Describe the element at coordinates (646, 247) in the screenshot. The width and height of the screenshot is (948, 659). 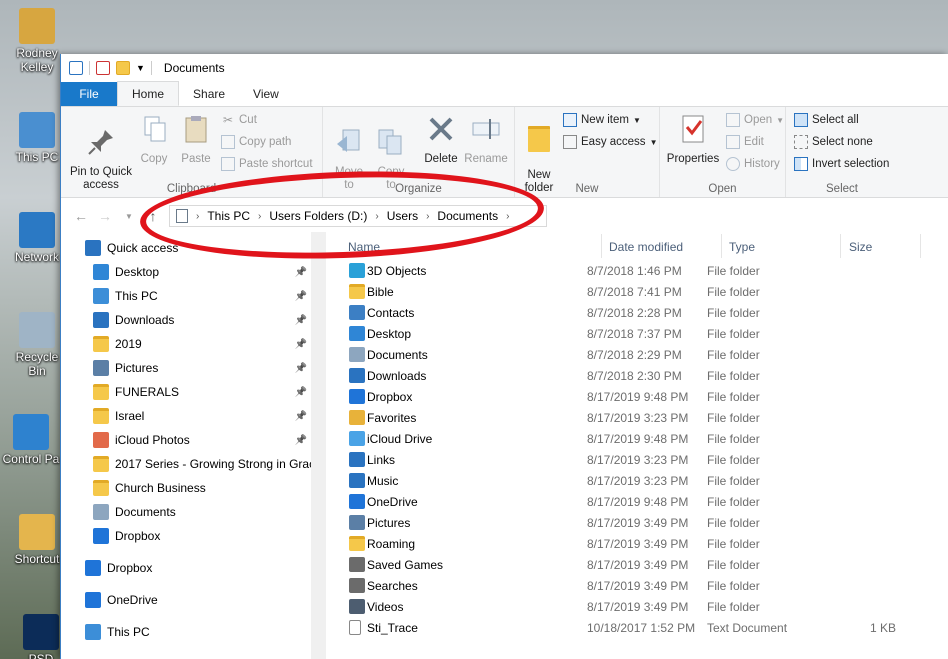
I see `column-date-modified: Date modified` at that location.